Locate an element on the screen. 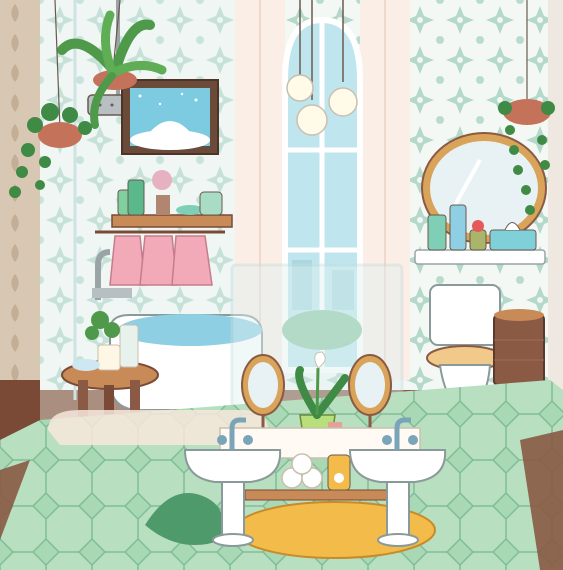 This screenshot has height=570, width=563. pink-bathrobes is located at coordinates (161, 260).